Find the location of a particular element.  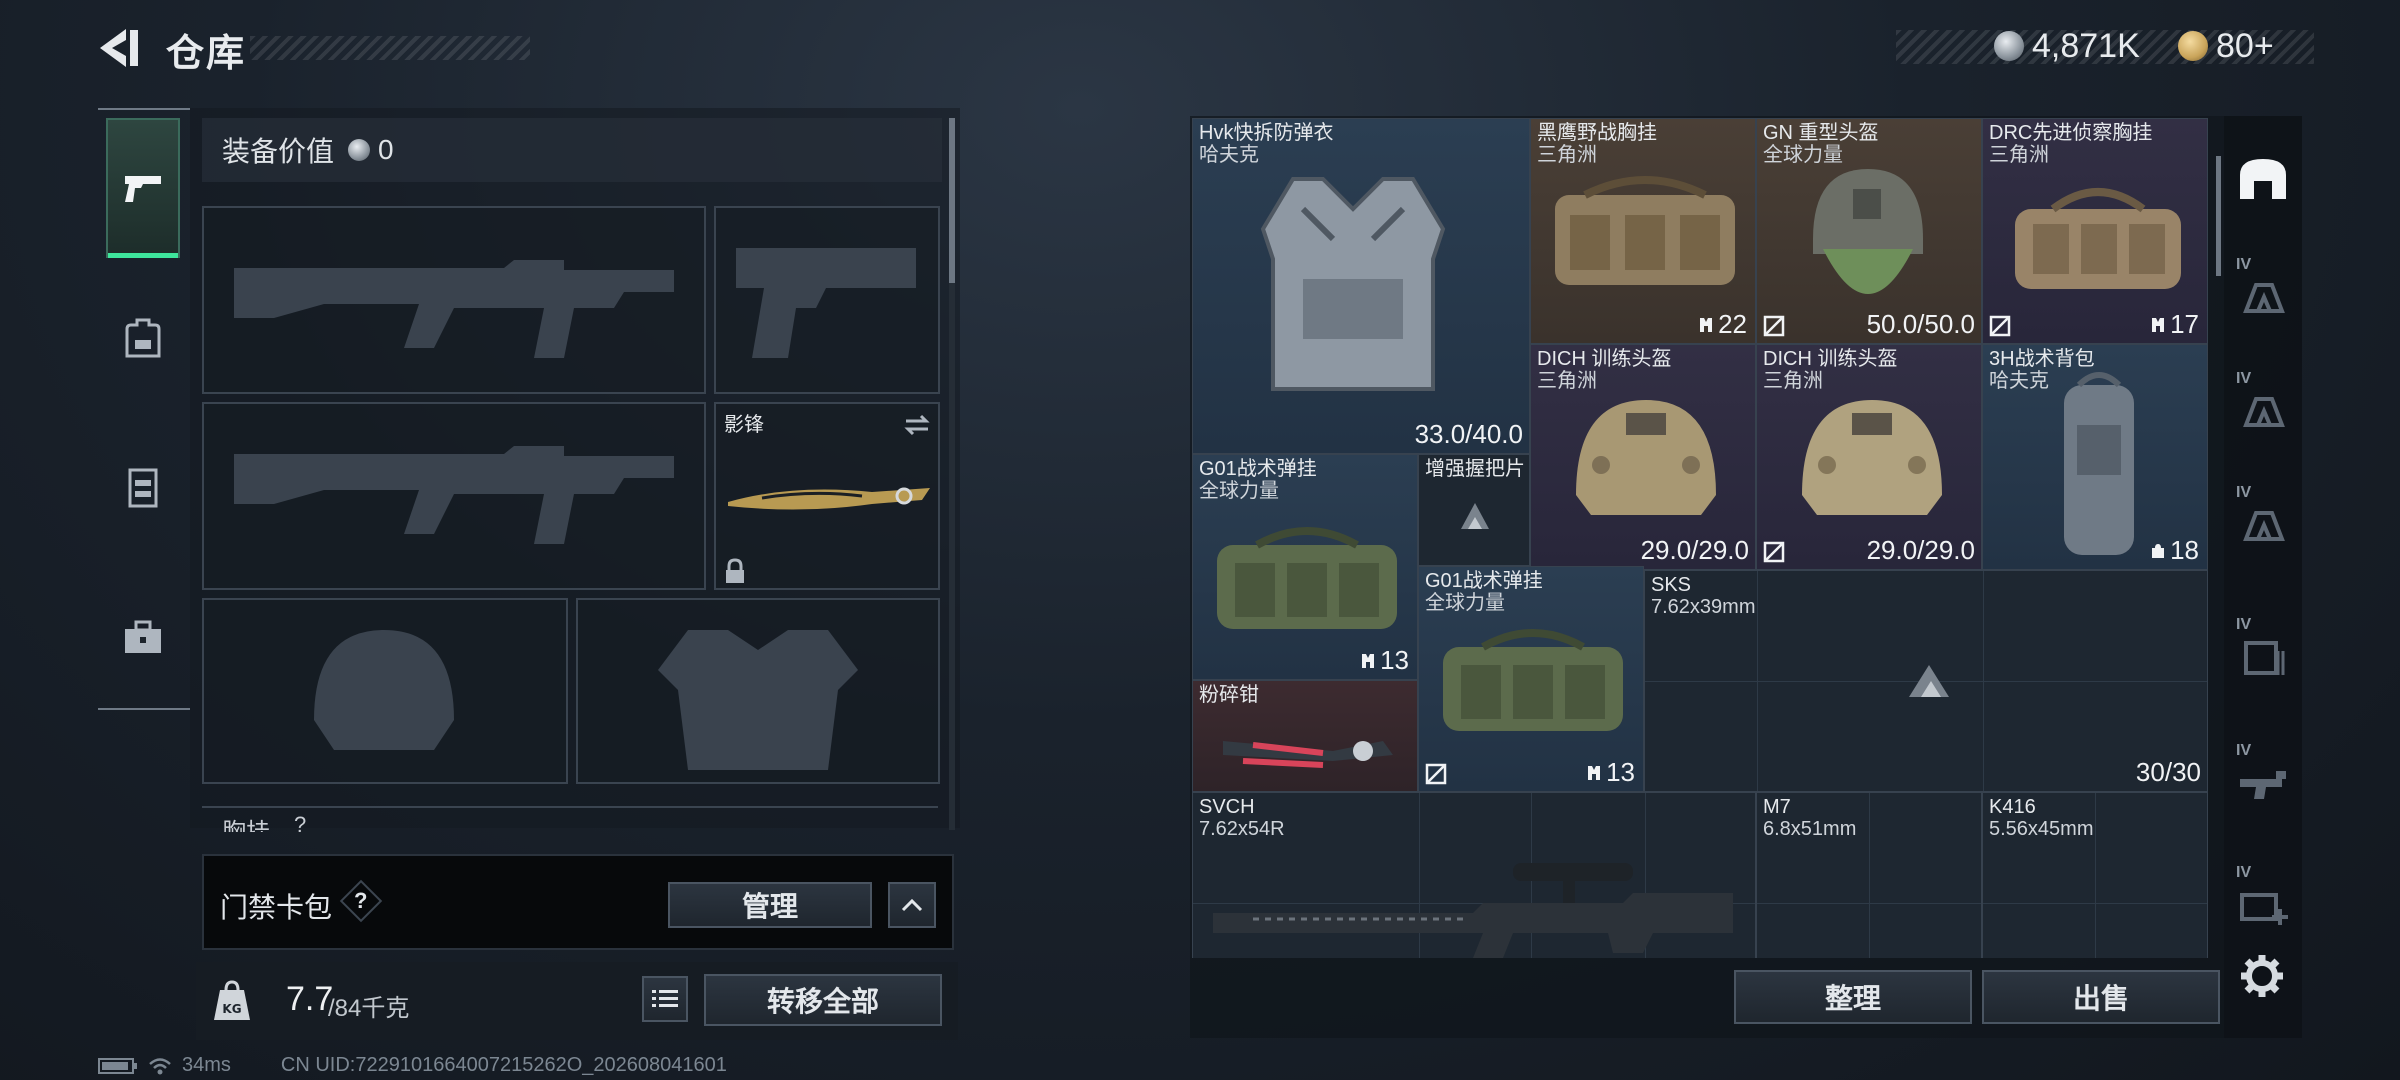

item-maker: 全球力量 is located at coordinates (1803, 155).